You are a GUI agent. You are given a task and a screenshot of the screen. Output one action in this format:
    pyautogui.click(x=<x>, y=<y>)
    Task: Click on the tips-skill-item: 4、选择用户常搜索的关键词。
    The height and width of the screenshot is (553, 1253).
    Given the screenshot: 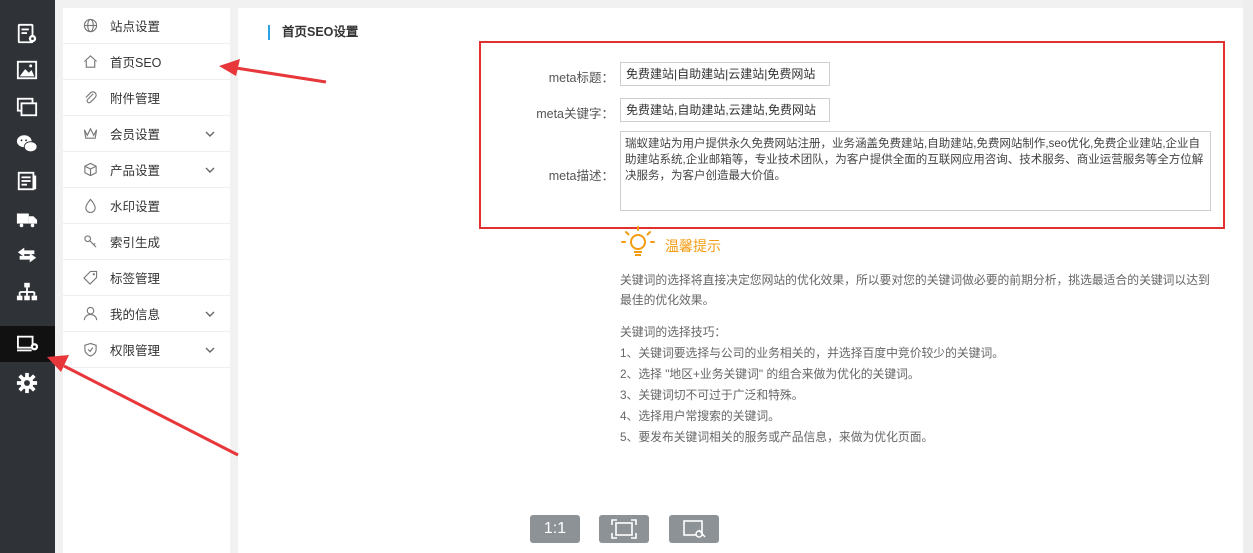 What is the action you would take?
    pyautogui.click(x=700, y=416)
    